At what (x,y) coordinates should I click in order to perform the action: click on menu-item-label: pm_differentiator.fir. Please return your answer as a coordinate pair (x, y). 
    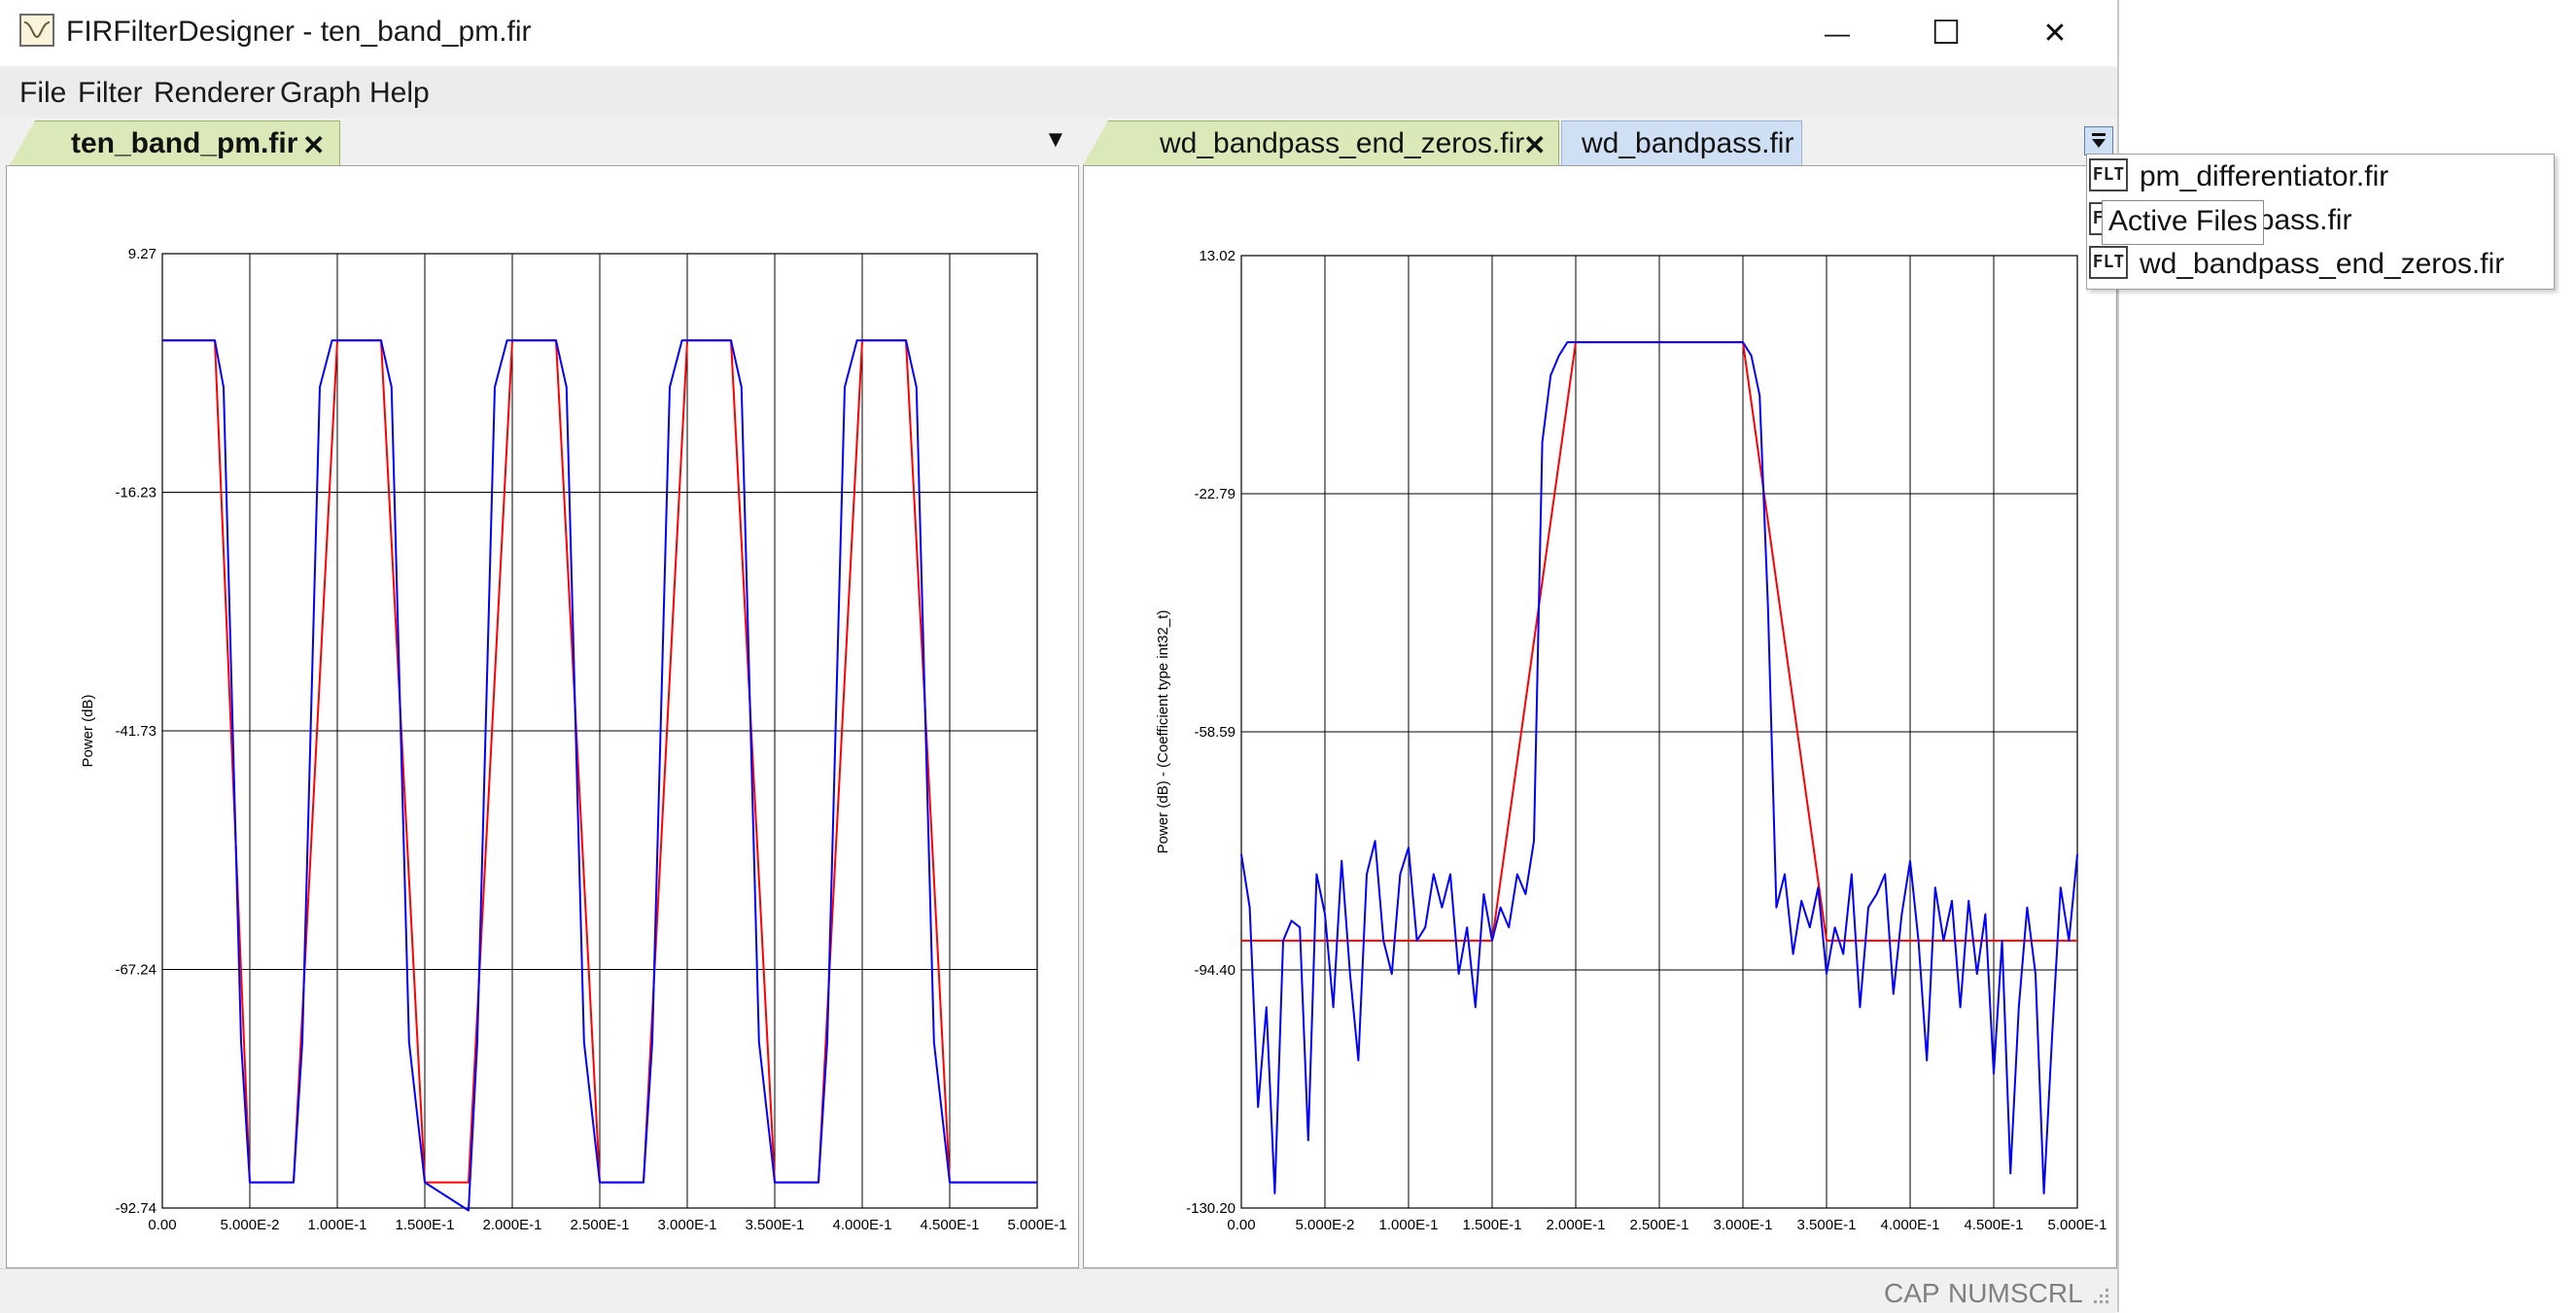
    Looking at the image, I should click on (2264, 176).